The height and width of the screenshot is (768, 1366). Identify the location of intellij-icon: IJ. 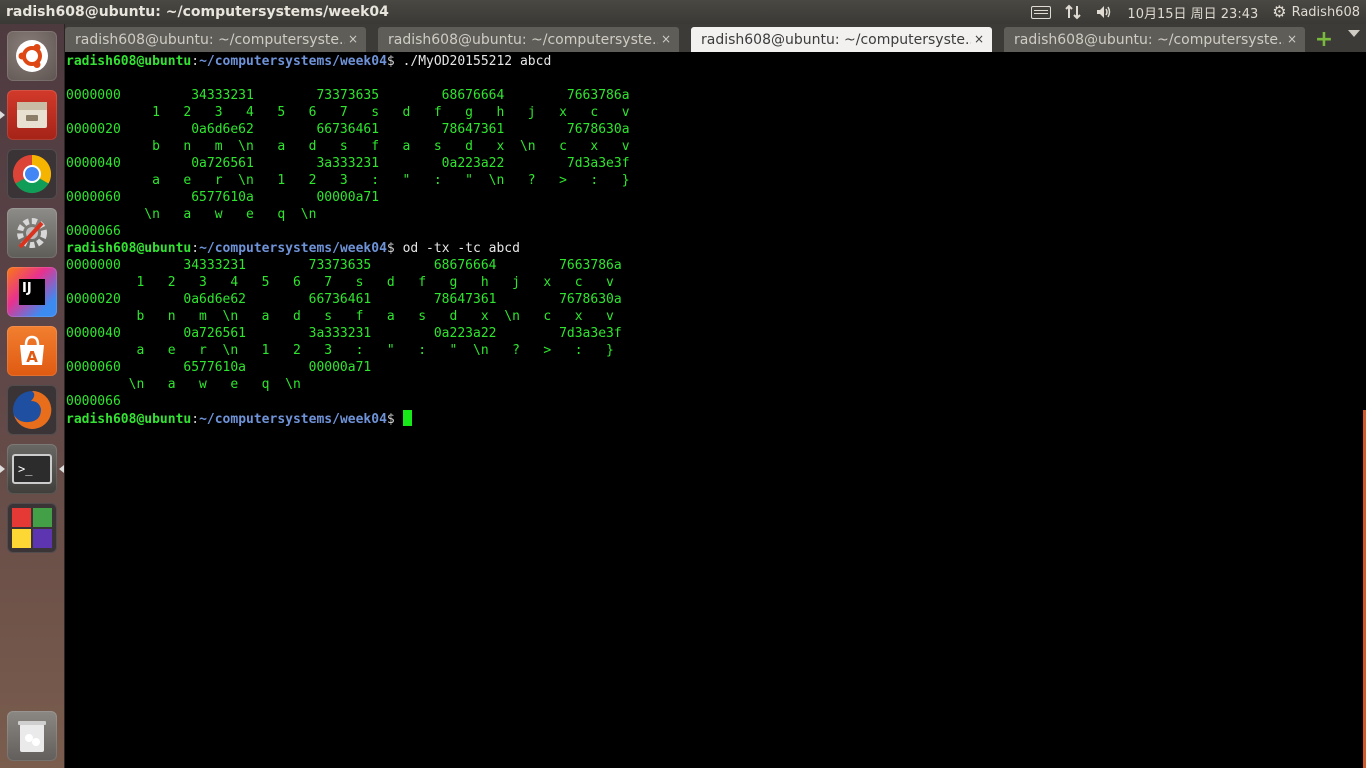
(32, 292).